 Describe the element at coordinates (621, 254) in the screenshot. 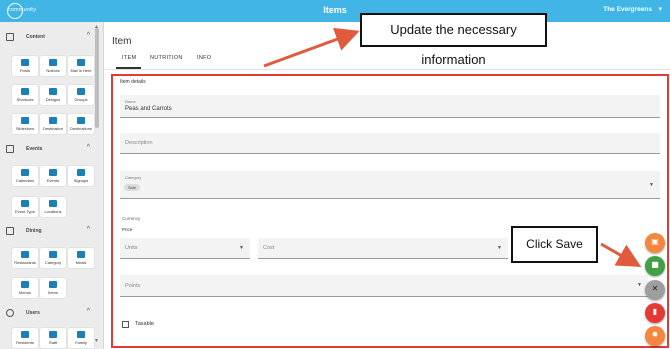

I see `arrow-to-save-button` at that location.